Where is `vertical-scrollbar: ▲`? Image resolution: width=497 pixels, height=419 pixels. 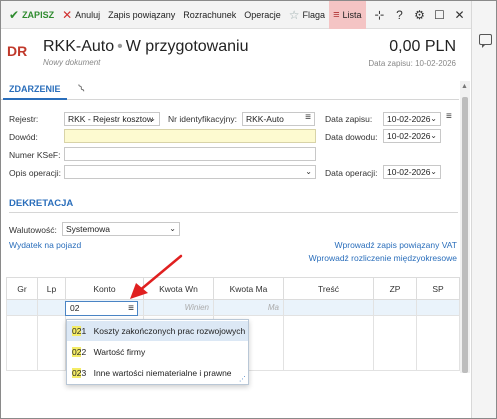
vertical-scrollbar: ▲ is located at coordinates (465, 227).